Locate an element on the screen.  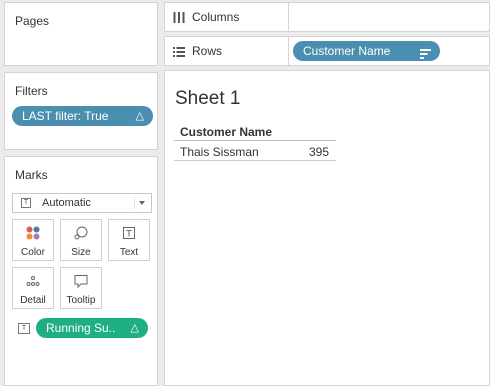
color-button: Color is located at coordinates (33, 240).